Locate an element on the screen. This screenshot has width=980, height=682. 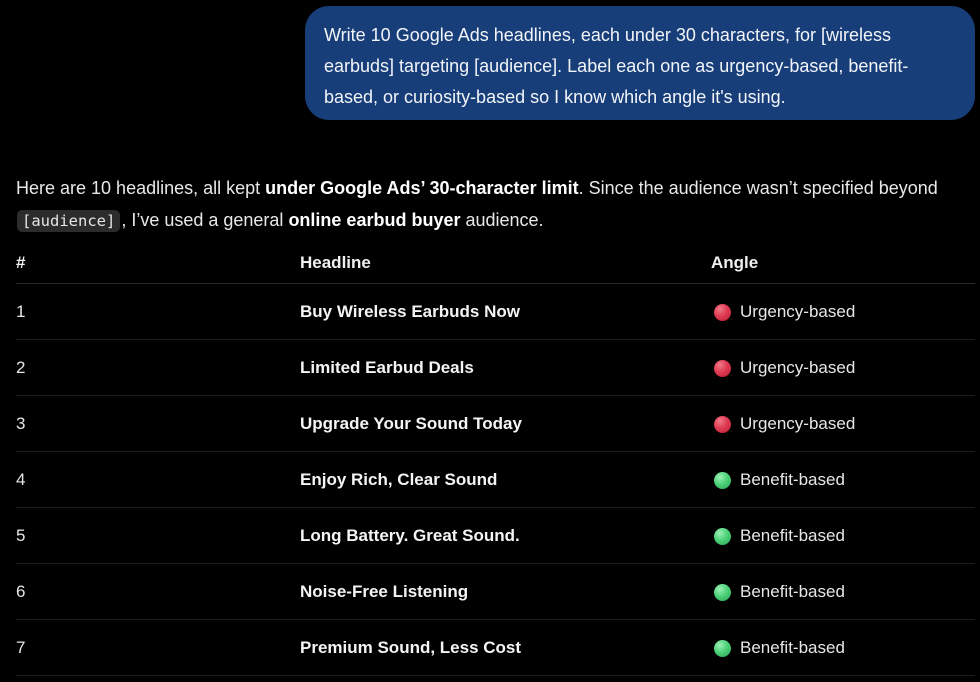
intro-bold-limit: under Google Ads’ 30-character limit is located at coordinates (422, 188).